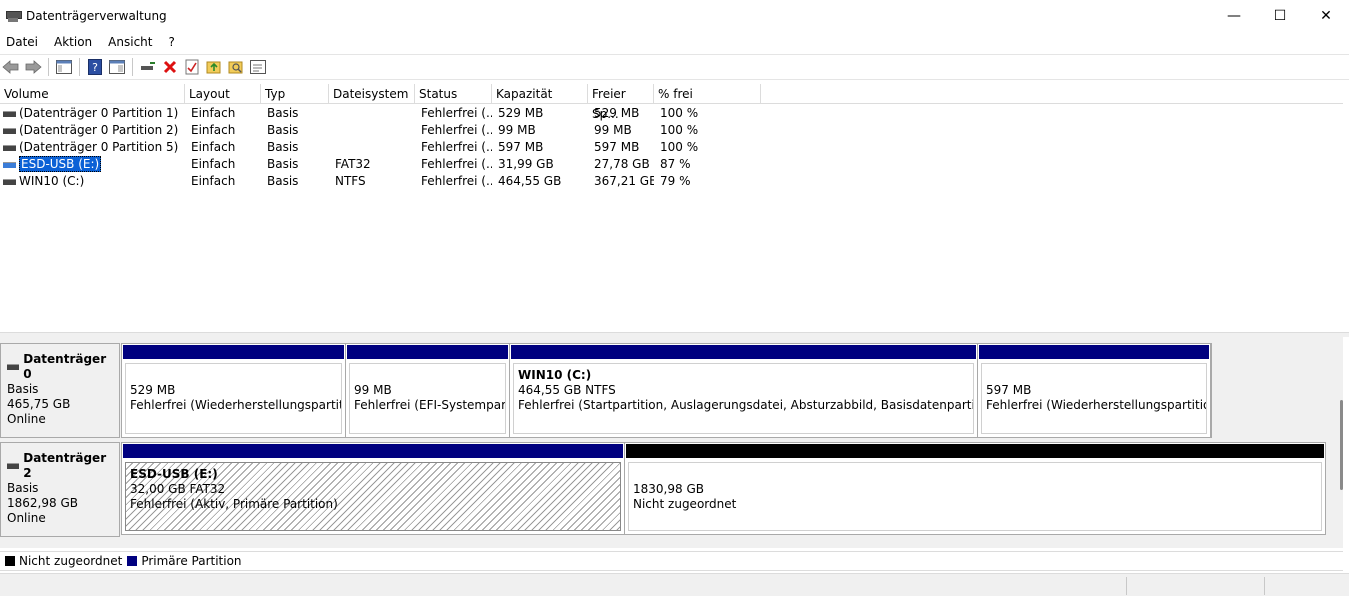 The height and width of the screenshot is (596, 1349). Describe the element at coordinates (295, 94) in the screenshot. I see `column-header-typ: Typ` at that location.